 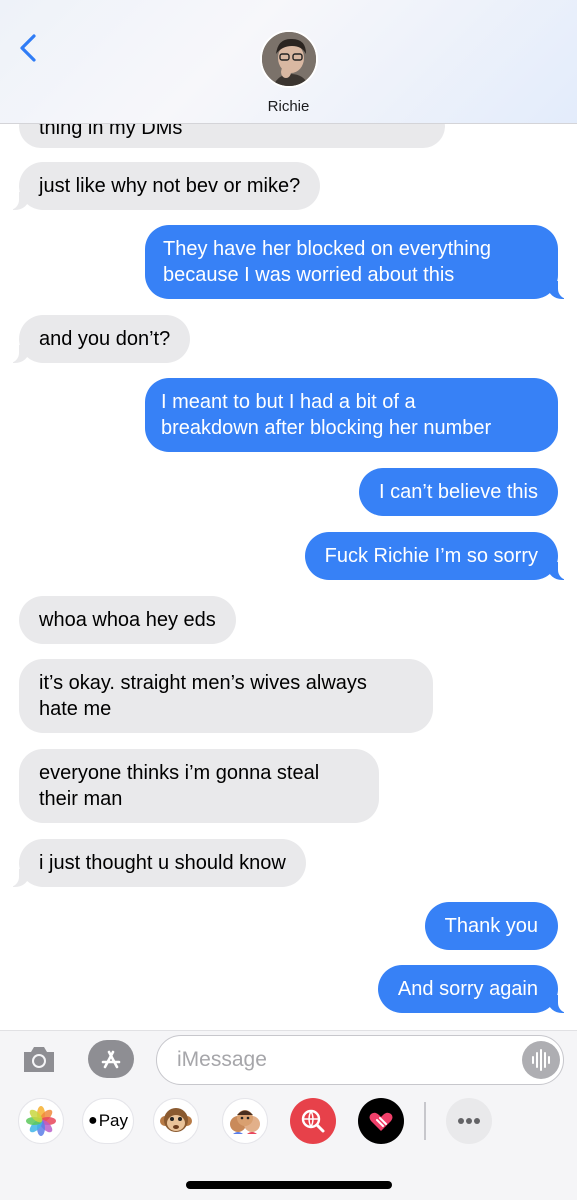 I want to click on sent-message: And sorry again, so click(x=475, y=989).